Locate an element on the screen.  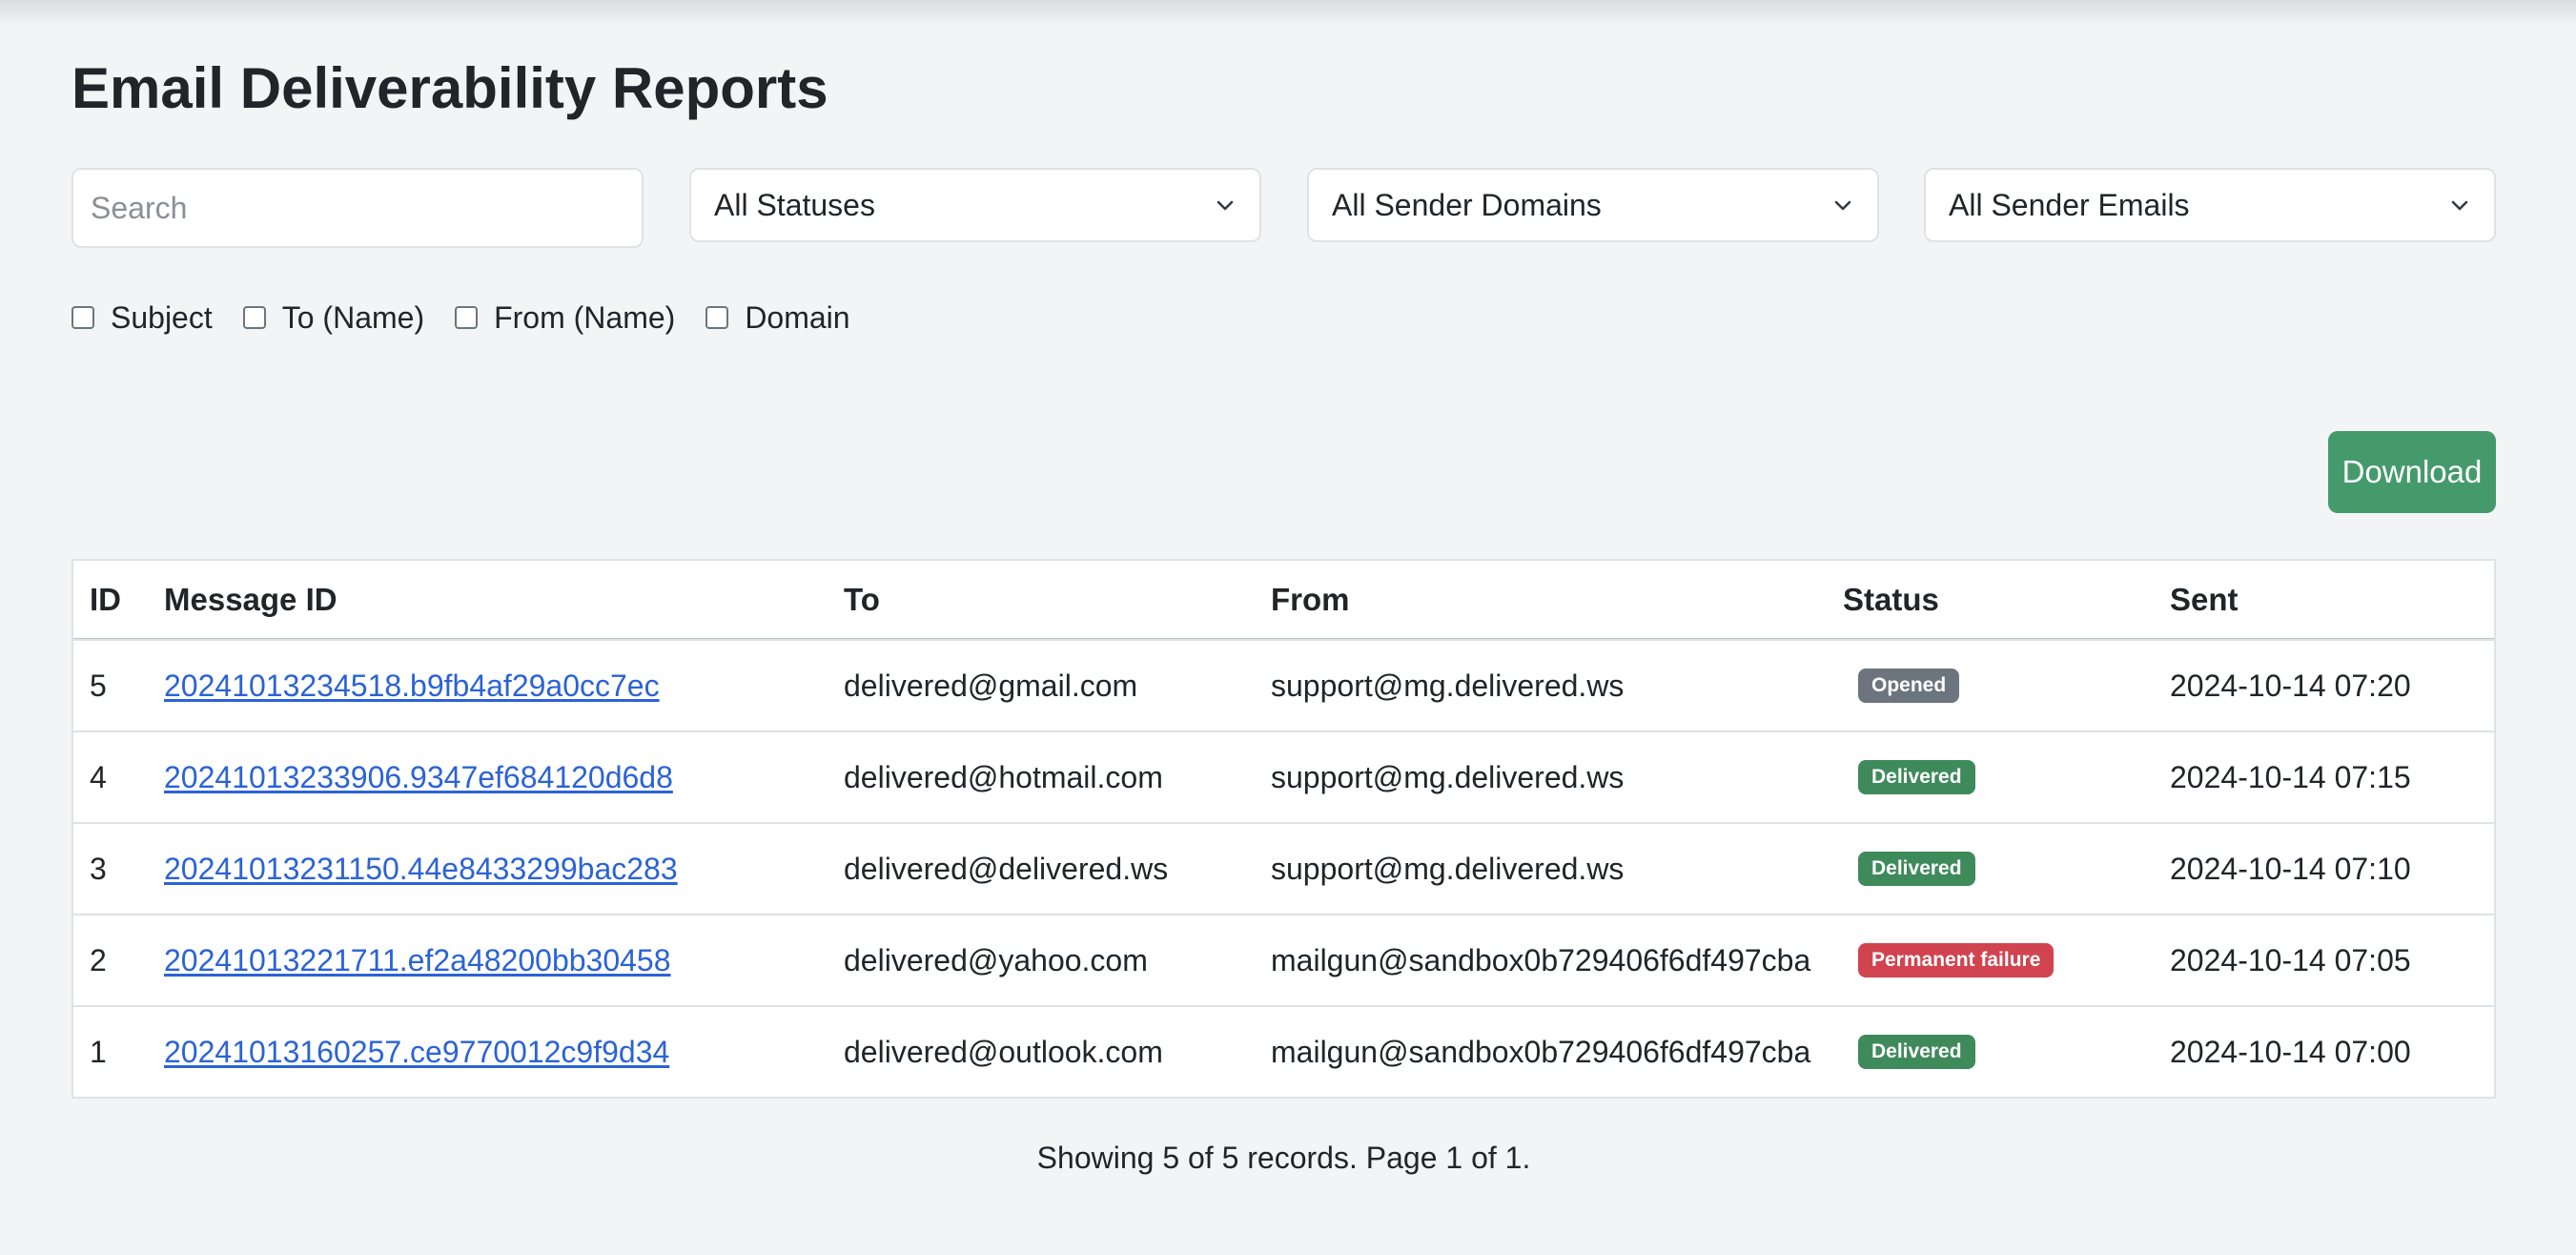
checkbox-label: From (Name) is located at coordinates (585, 317).